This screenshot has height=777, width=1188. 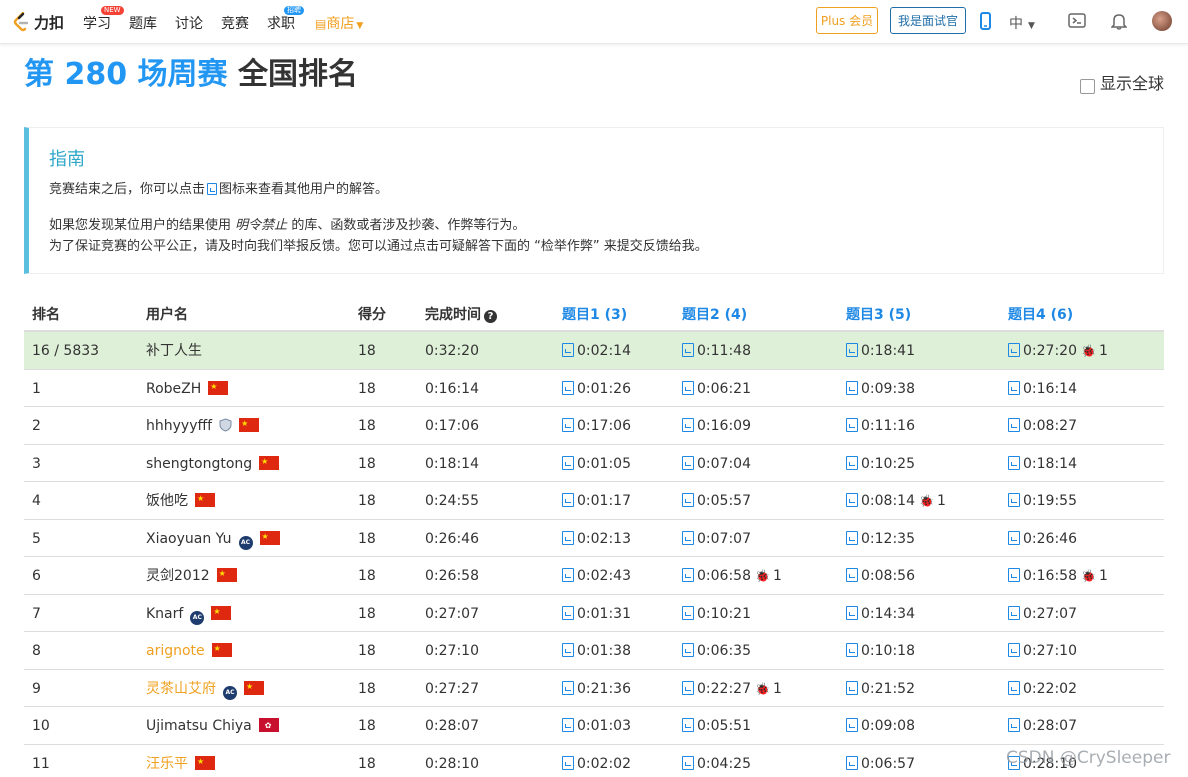 I want to click on nav-contest: 竞赛, so click(x=235, y=23).